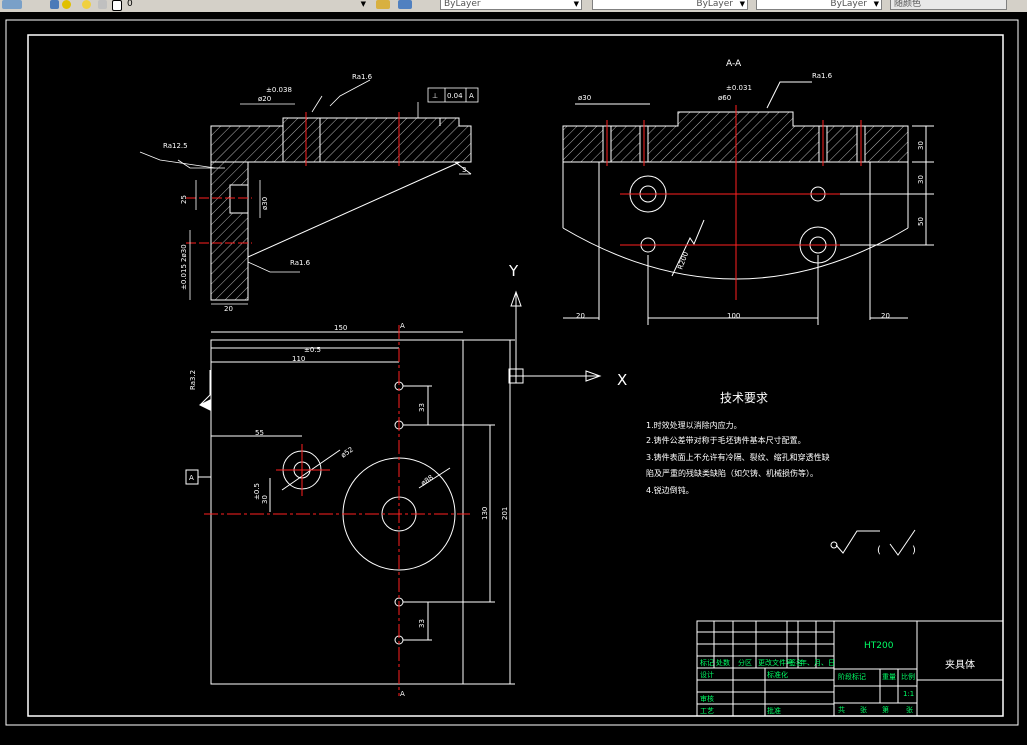 The image size is (1027, 745). Describe the element at coordinates (960, 664) in the screenshot. I see `part-name: 夹具体` at that location.